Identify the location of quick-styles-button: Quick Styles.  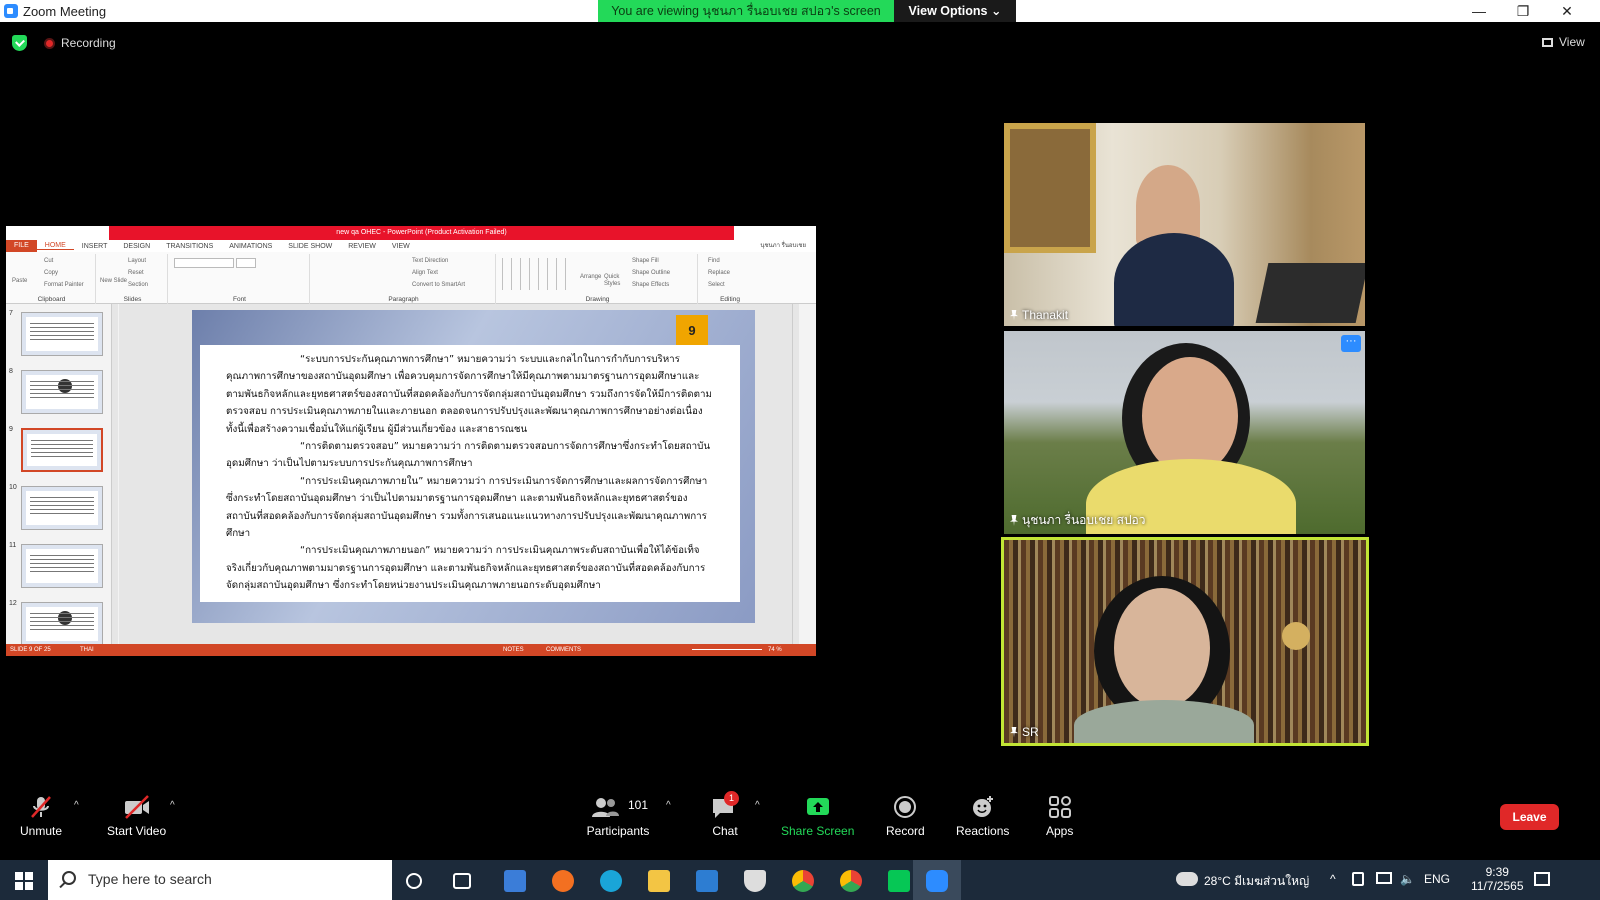
(615, 281).